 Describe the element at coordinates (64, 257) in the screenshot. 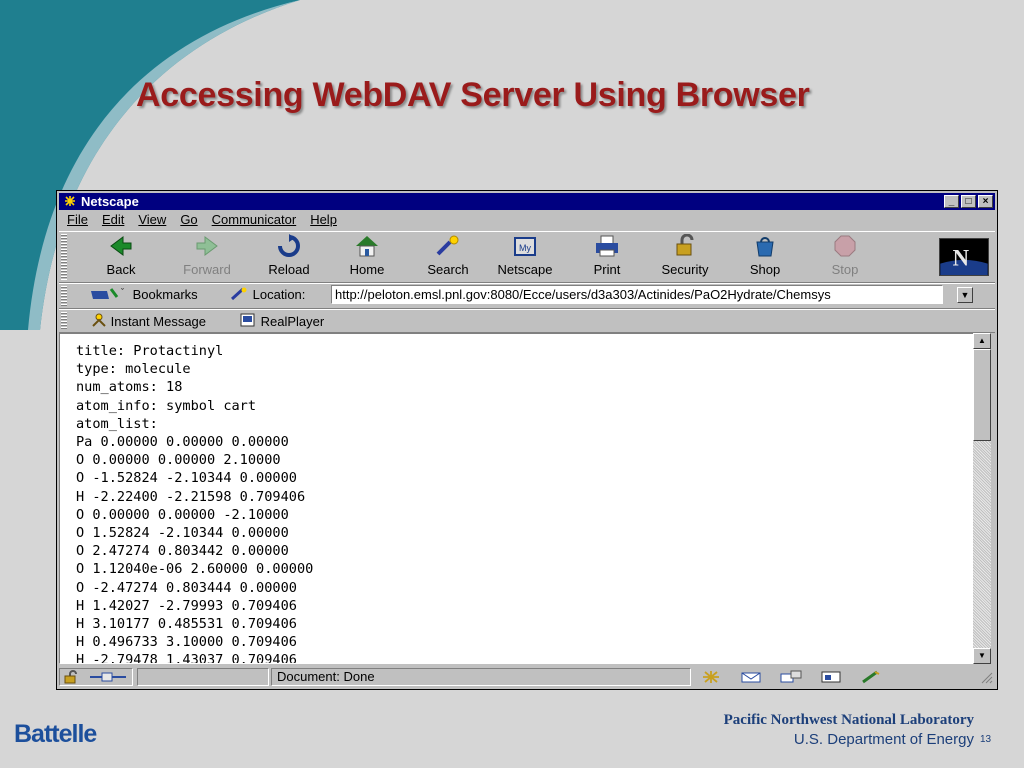

I see `toolbar-grip` at that location.